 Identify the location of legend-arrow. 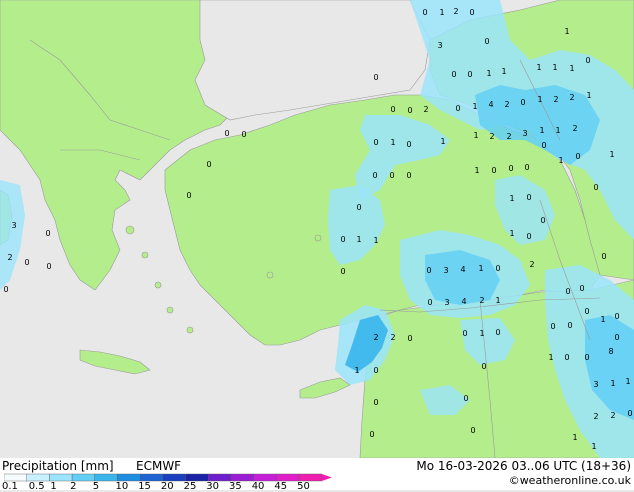
(326, 477).